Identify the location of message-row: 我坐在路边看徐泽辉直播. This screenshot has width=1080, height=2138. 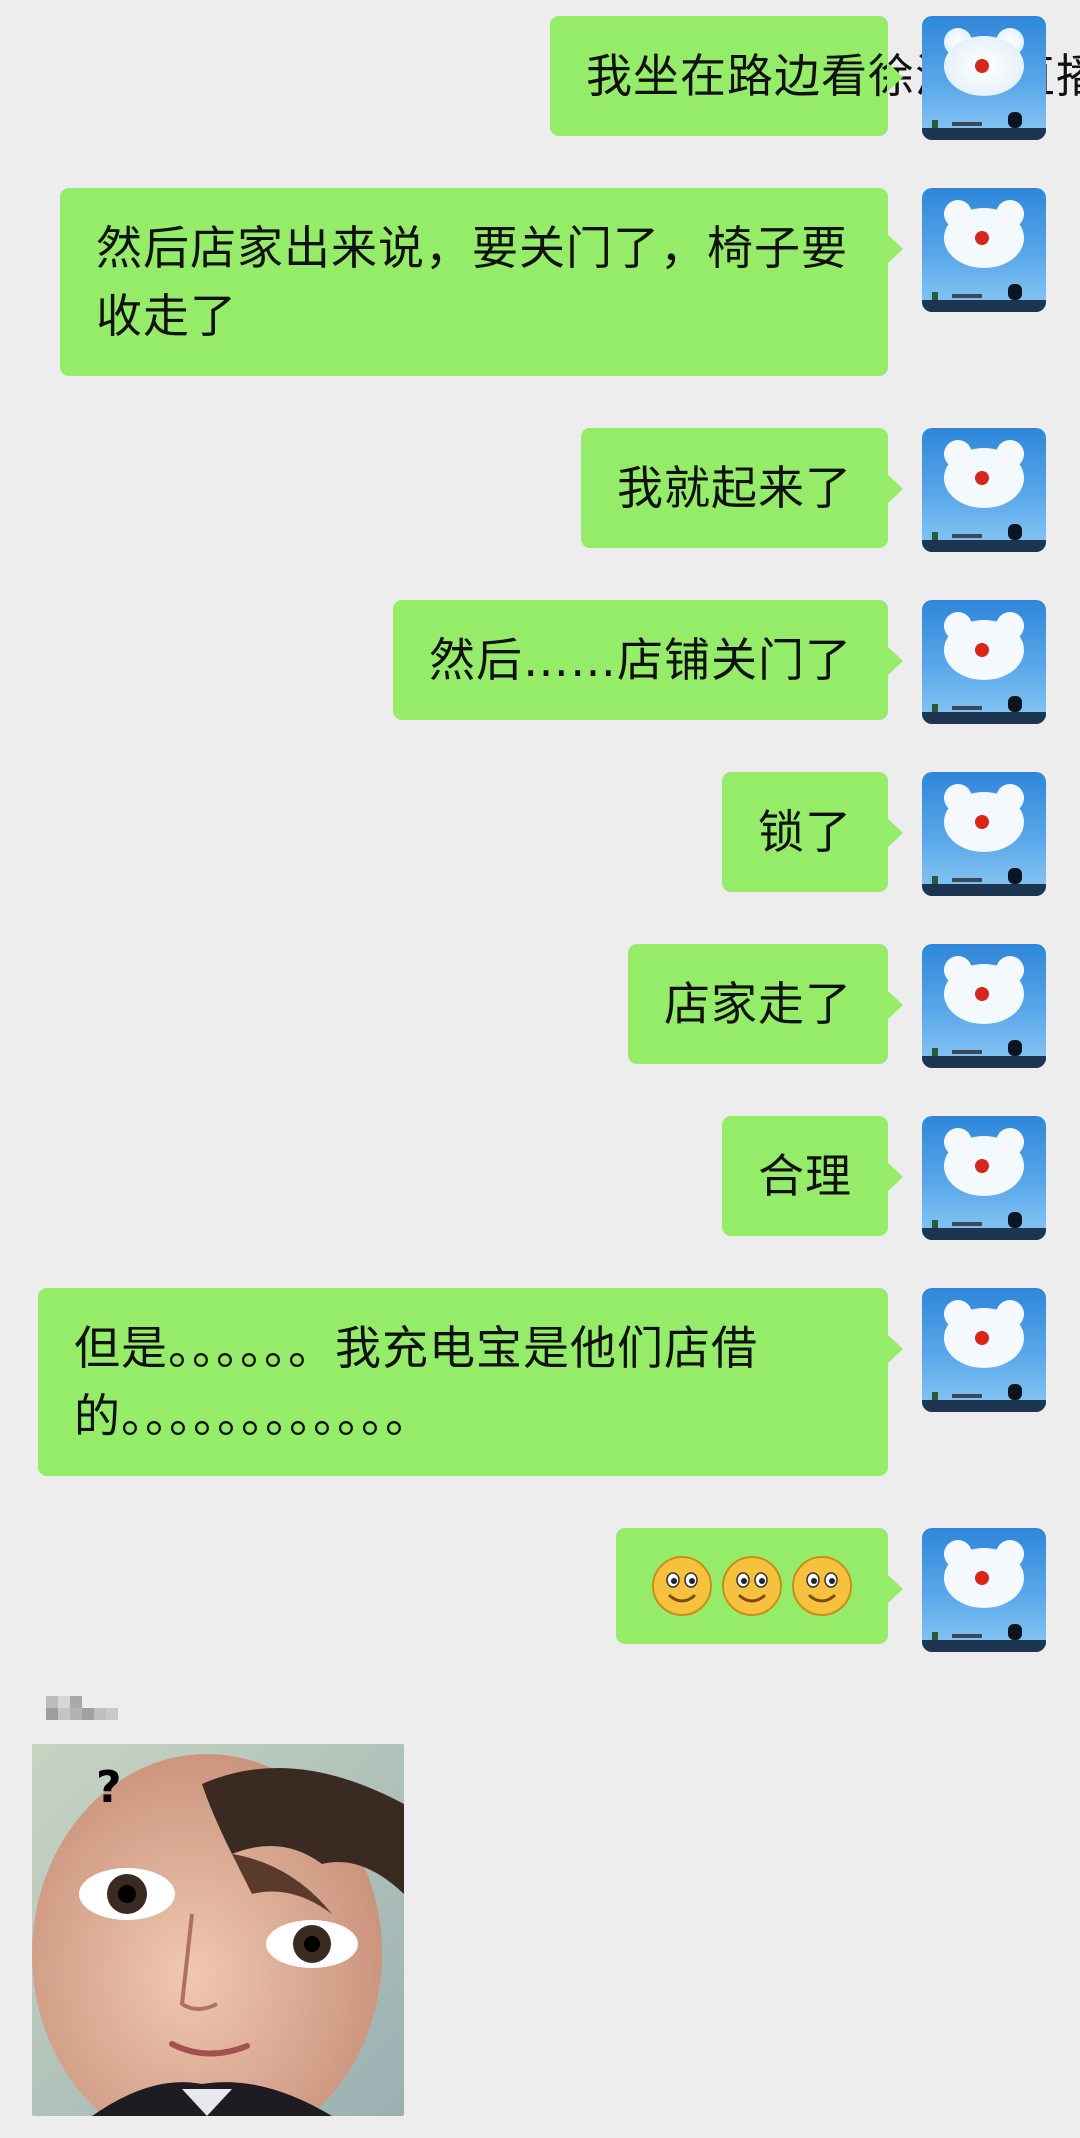
(815, 78).